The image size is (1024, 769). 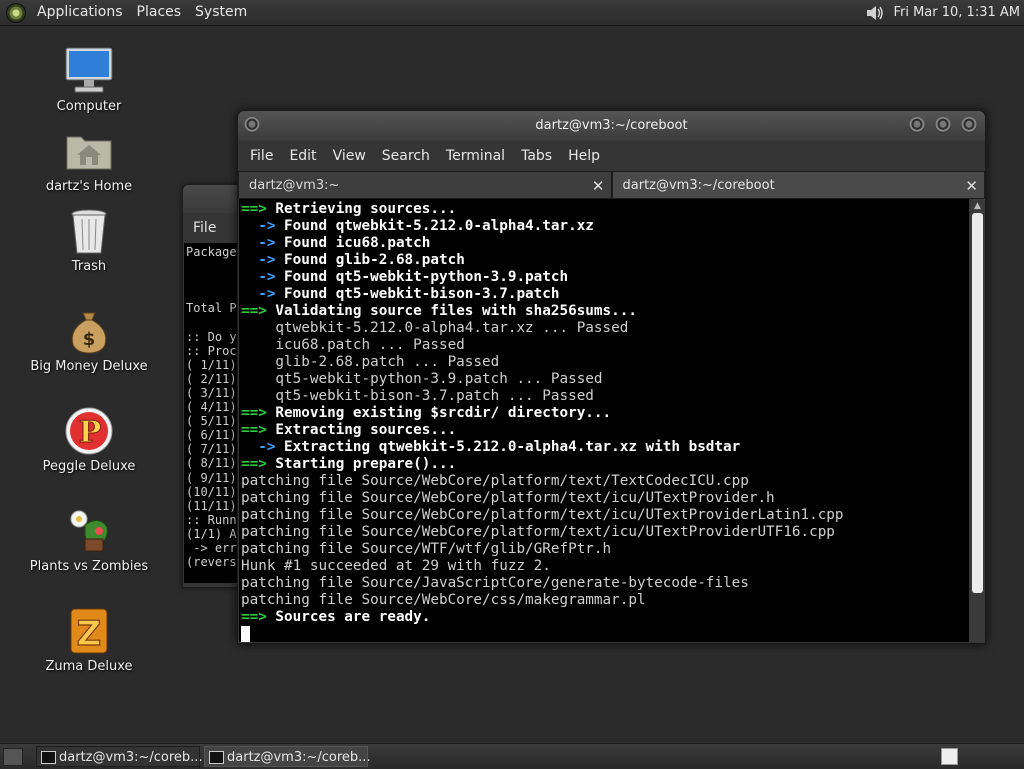 I want to click on desktop-icon-label: Big Money Deluxe, so click(x=89, y=366).